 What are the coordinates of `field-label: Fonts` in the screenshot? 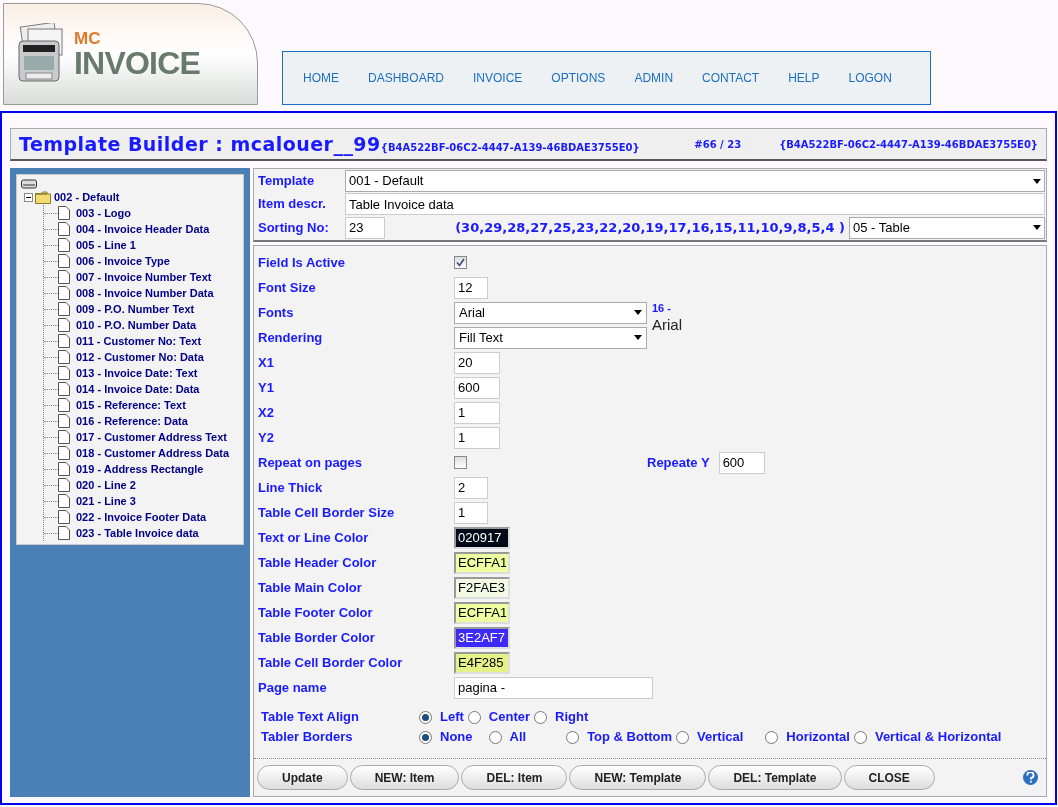 It's located at (276, 312).